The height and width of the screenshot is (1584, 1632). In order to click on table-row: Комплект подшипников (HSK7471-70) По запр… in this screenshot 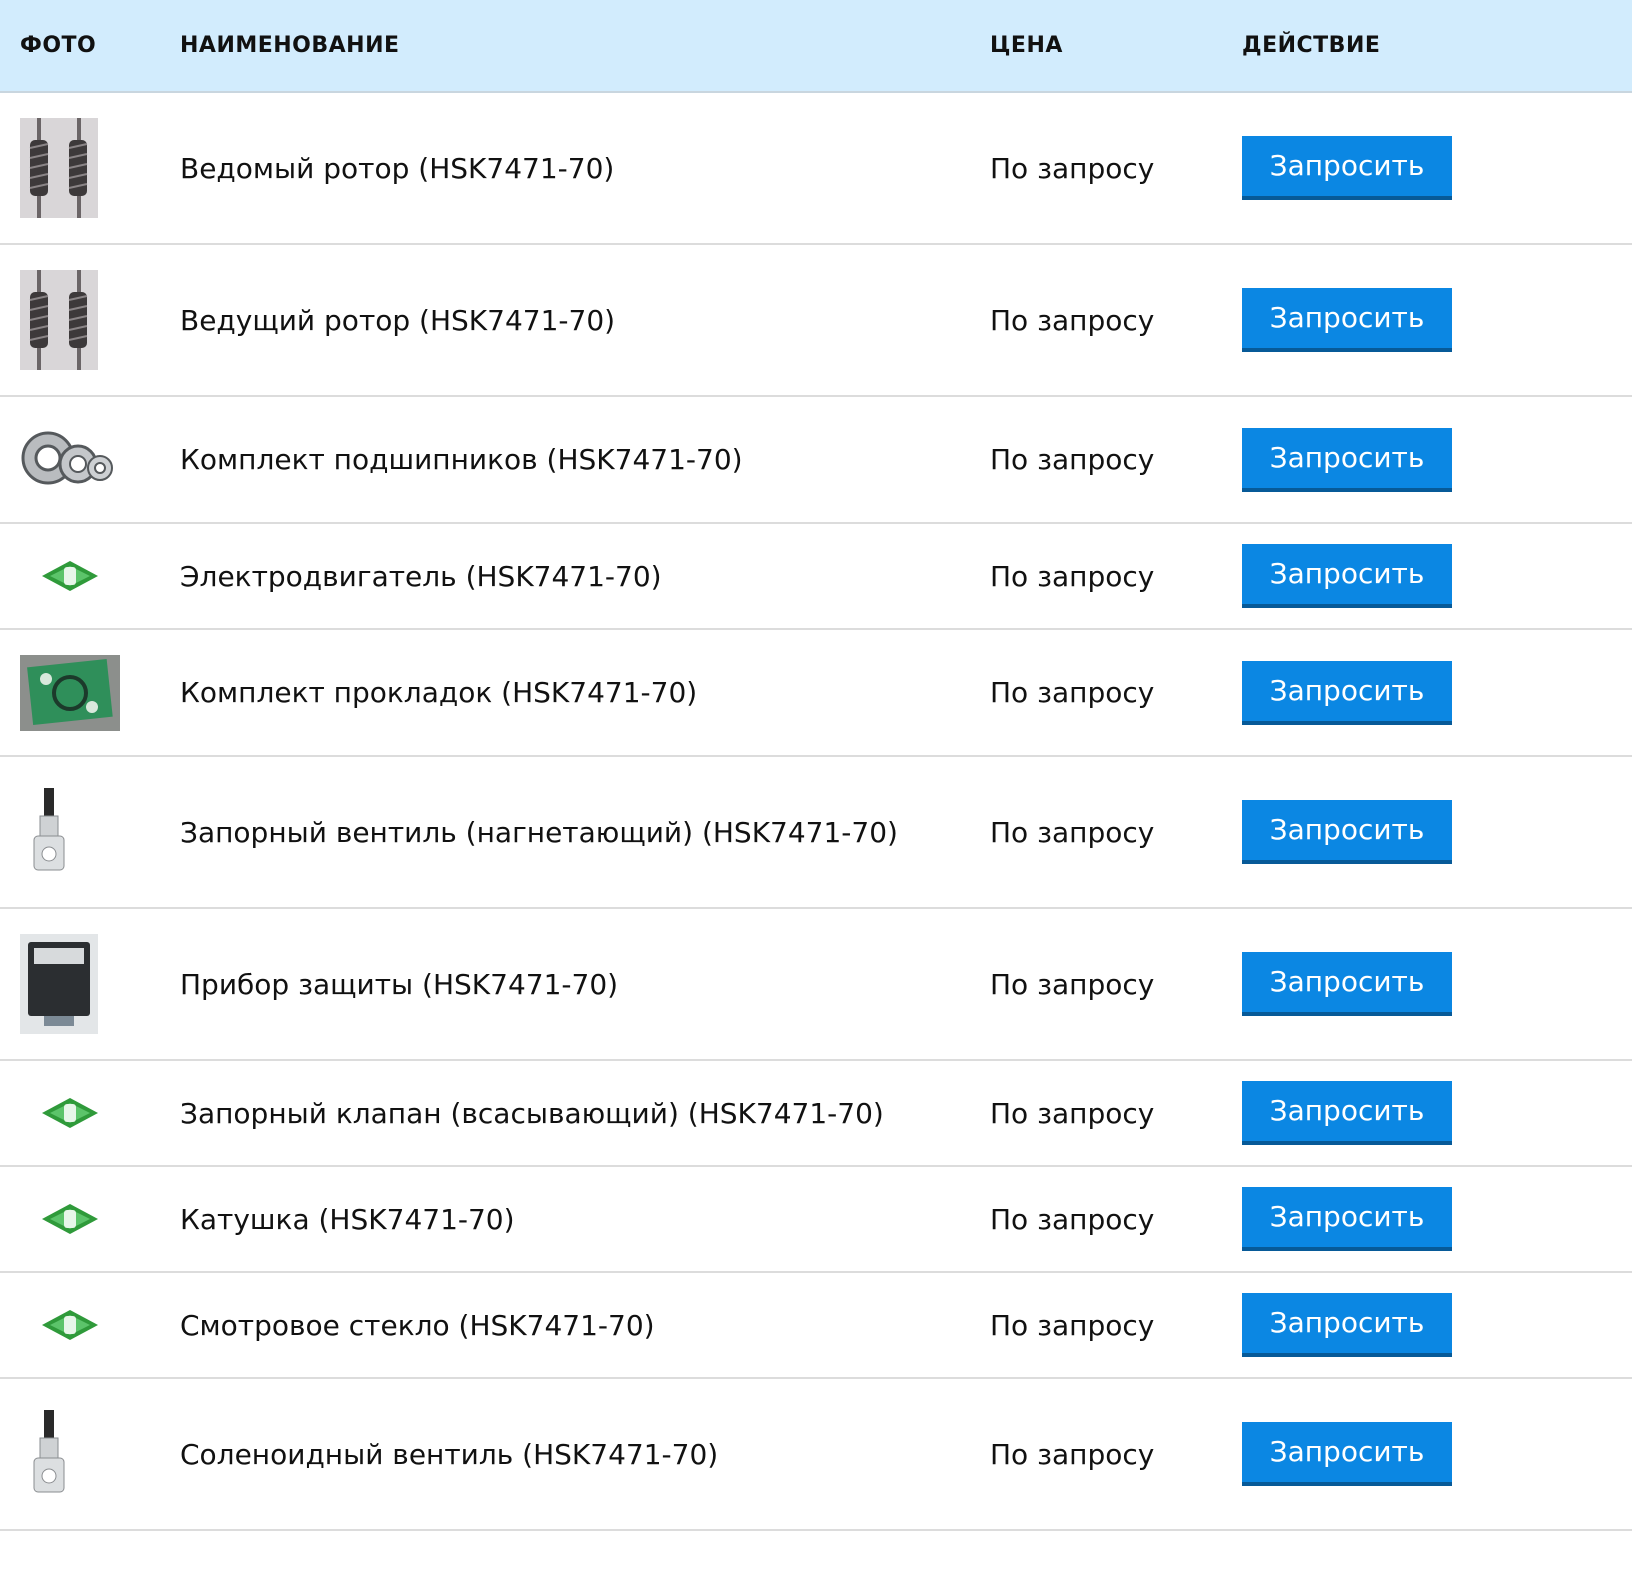, I will do `click(816, 460)`.